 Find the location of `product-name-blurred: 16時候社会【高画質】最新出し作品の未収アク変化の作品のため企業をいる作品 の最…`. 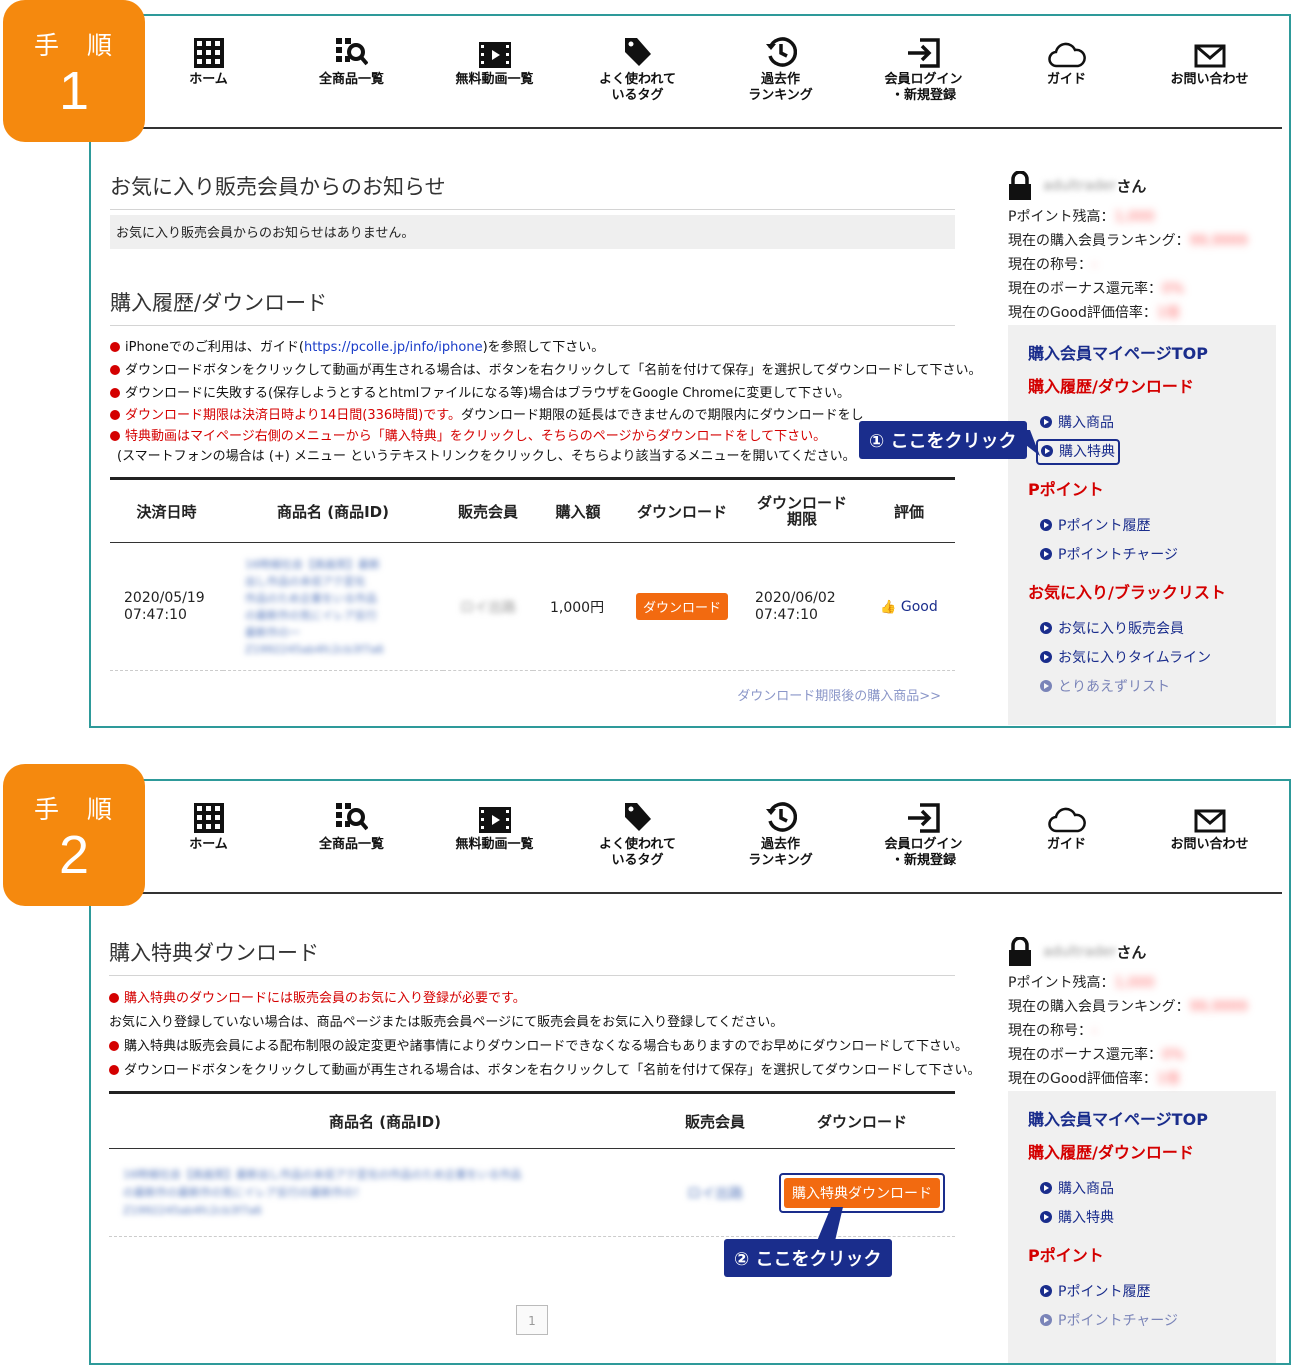

product-name-blurred: 16時候社会【高画質】最新出し作品の未収アク変化の作品のため企業をいる作品 の最… is located at coordinates (322, 1193).